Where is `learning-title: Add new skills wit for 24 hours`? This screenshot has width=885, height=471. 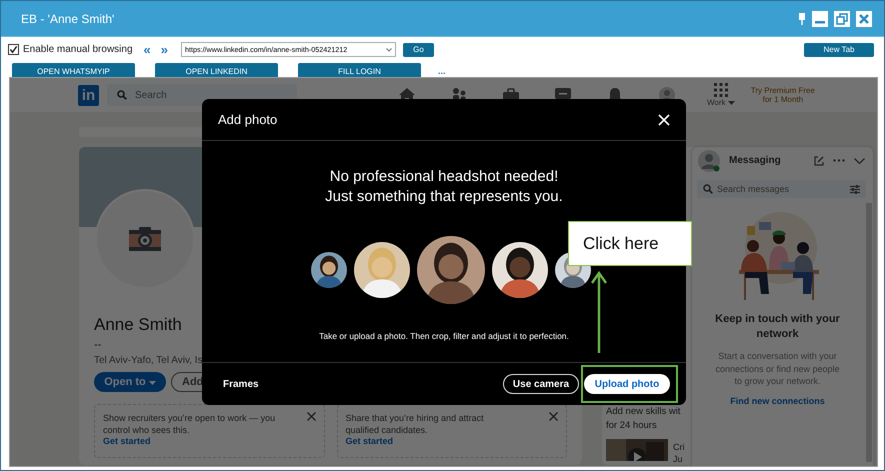 learning-title: Add new skills wit for 24 hours is located at coordinates (644, 419).